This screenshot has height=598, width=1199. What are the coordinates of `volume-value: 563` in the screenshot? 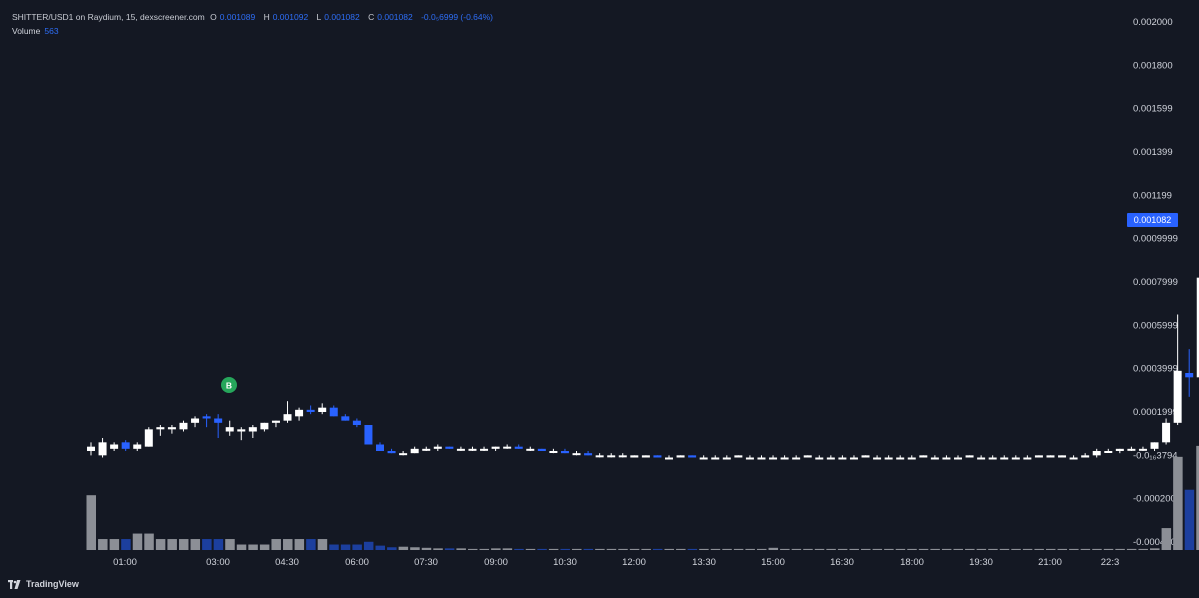 It's located at (51, 31).